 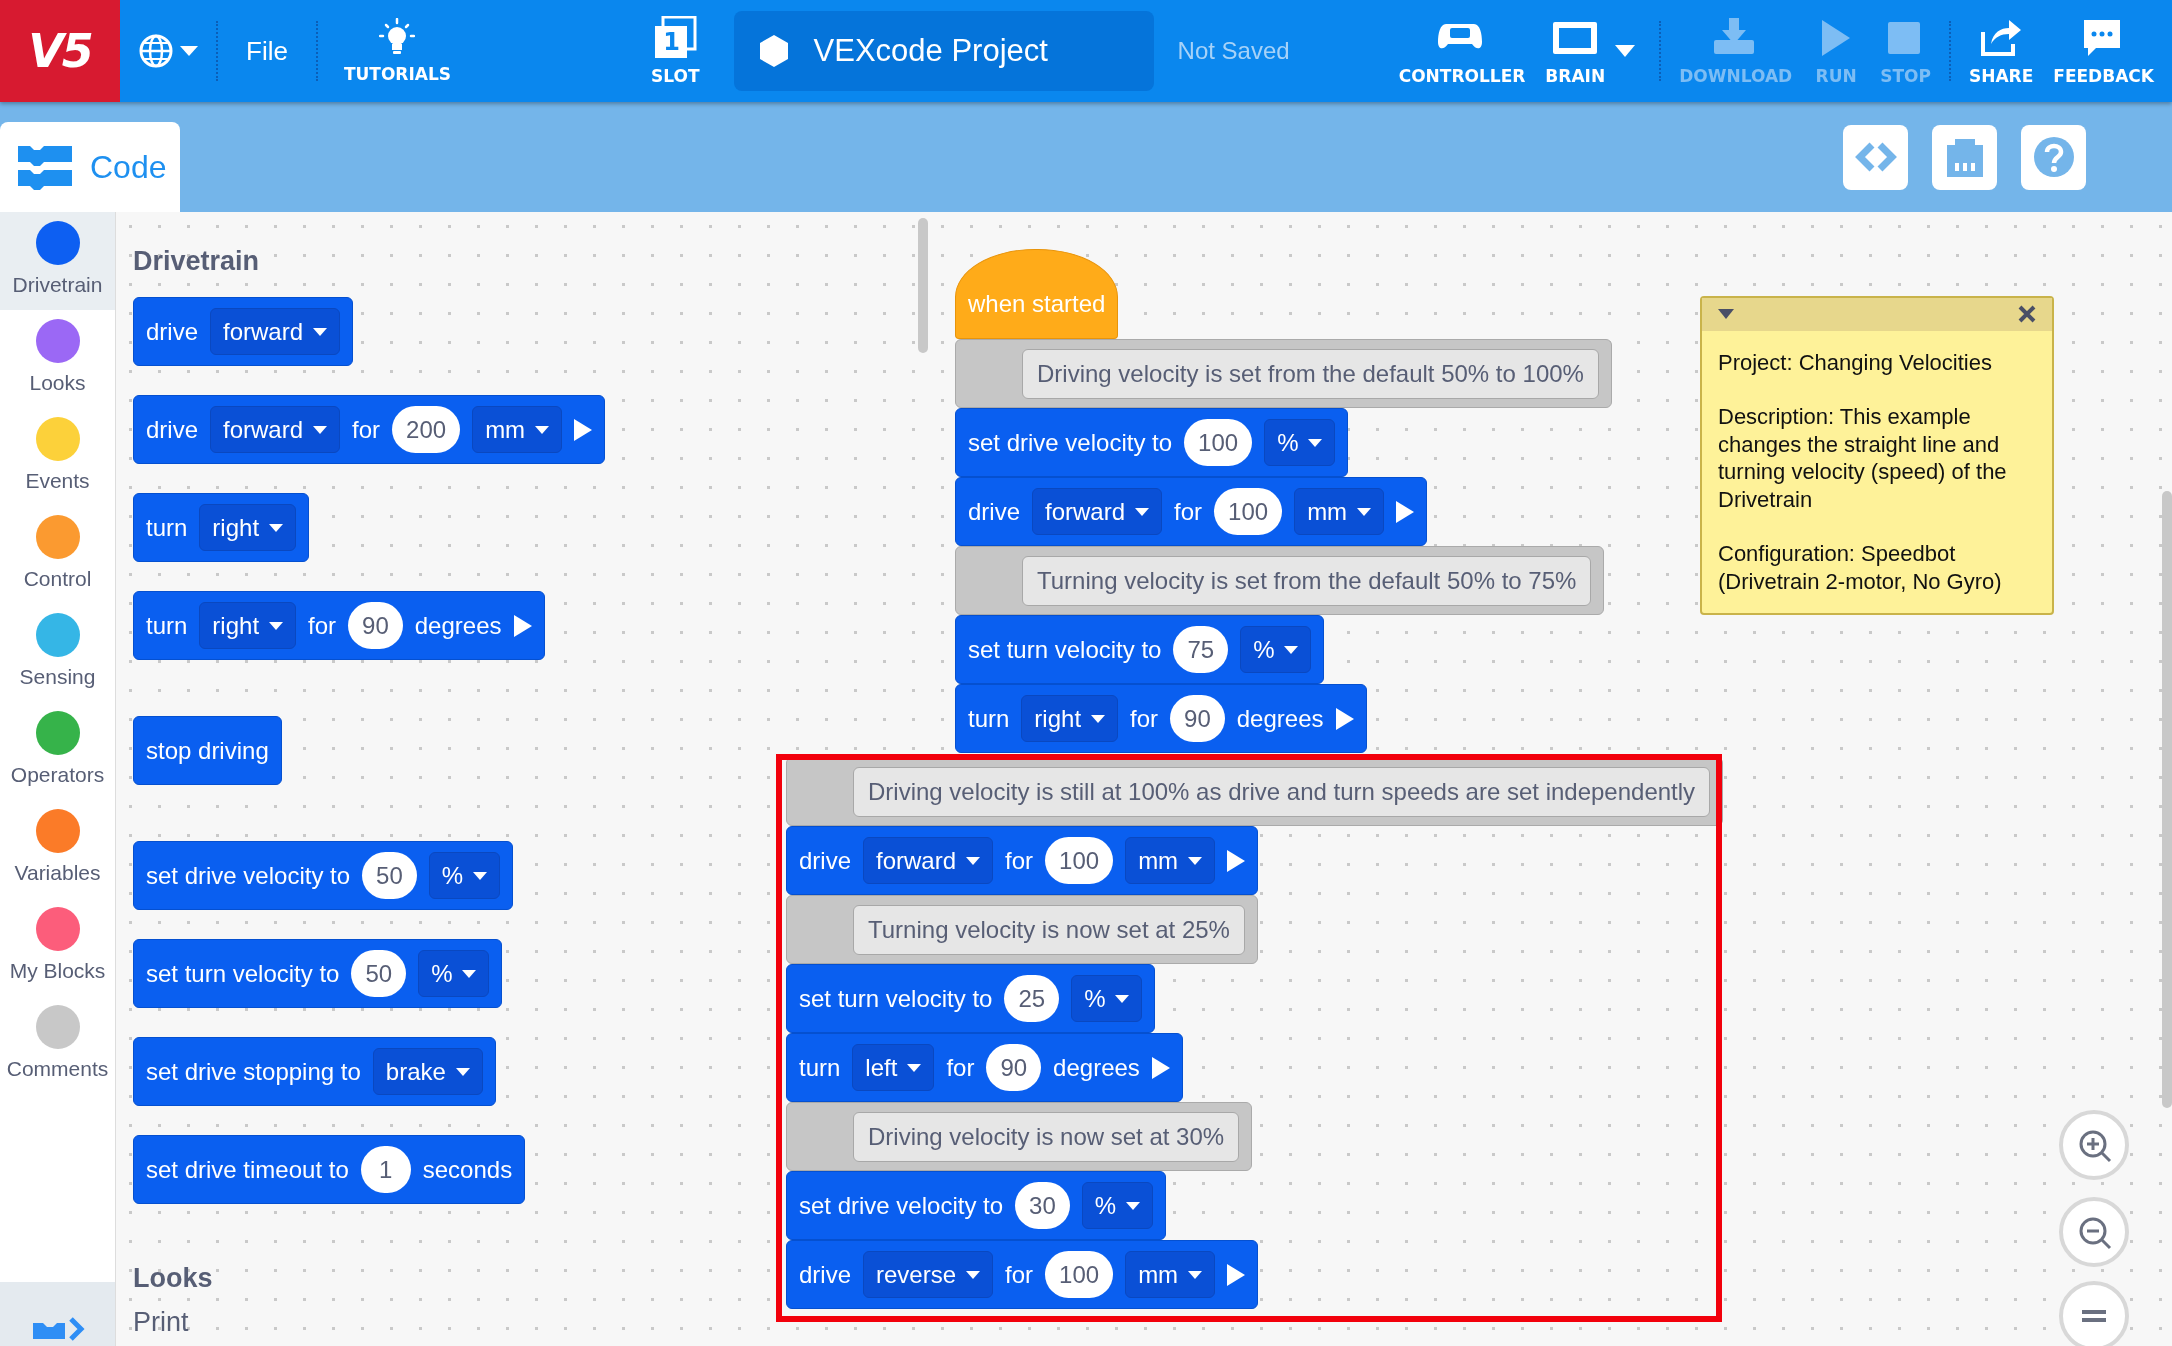 I want to click on code-block: set turn velocity to 75 %, so click(x=1140, y=649).